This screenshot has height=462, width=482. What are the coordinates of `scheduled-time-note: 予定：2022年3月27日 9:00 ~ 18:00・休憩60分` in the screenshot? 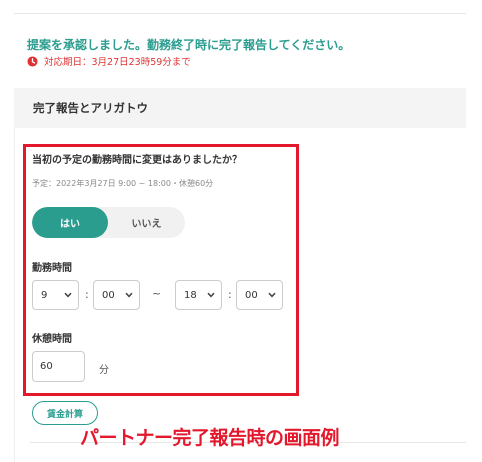 It's located at (123, 183).